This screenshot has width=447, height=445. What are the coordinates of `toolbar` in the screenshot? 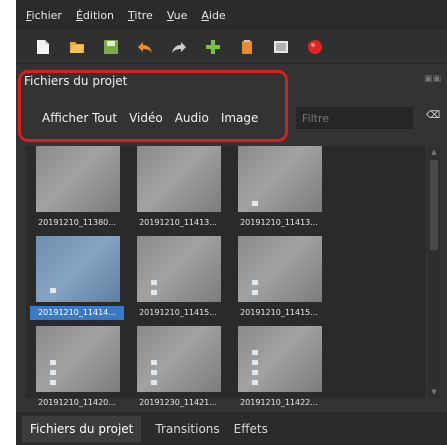 It's located at (231, 47).